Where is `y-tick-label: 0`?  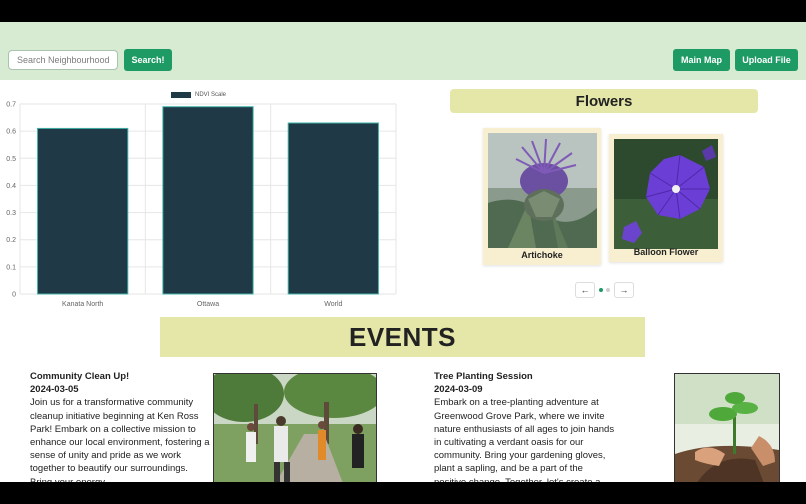
y-tick-label: 0 is located at coordinates (14, 295).